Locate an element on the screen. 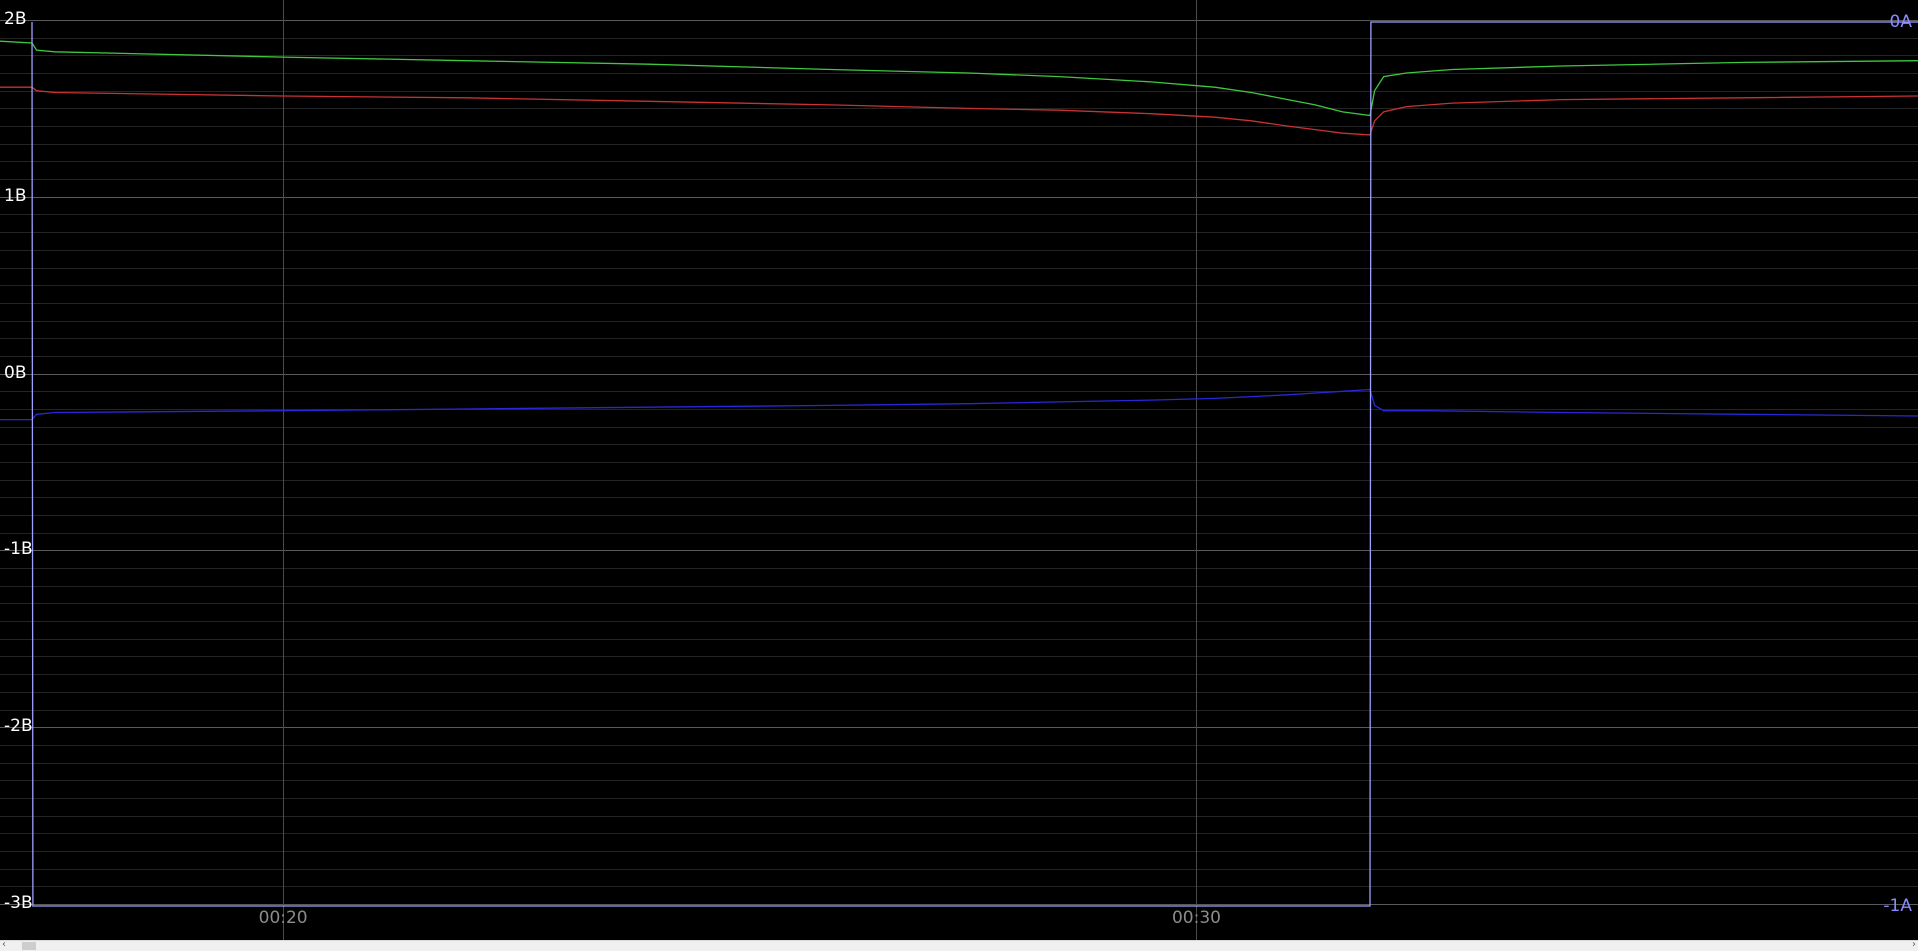 The height and width of the screenshot is (951, 1918). left-axis-tick-label: 0В is located at coordinates (15, 372).